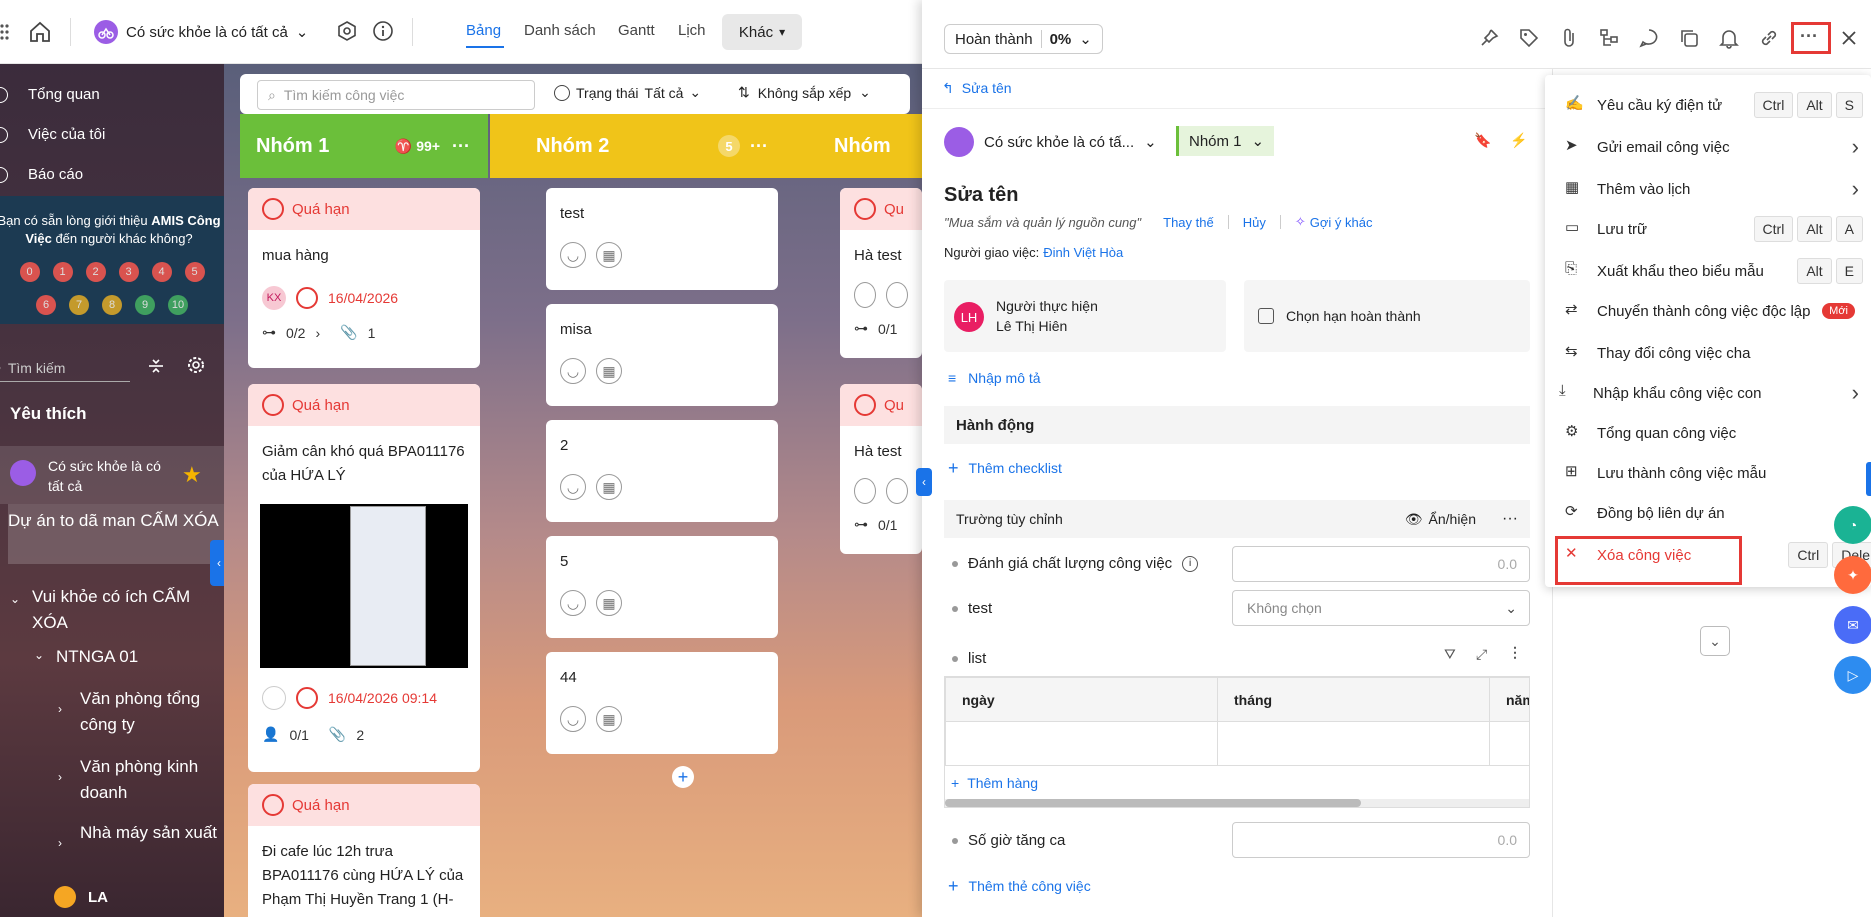  I want to click on tree-item-folder: › Văn phòng tổng công ty, so click(141, 712).